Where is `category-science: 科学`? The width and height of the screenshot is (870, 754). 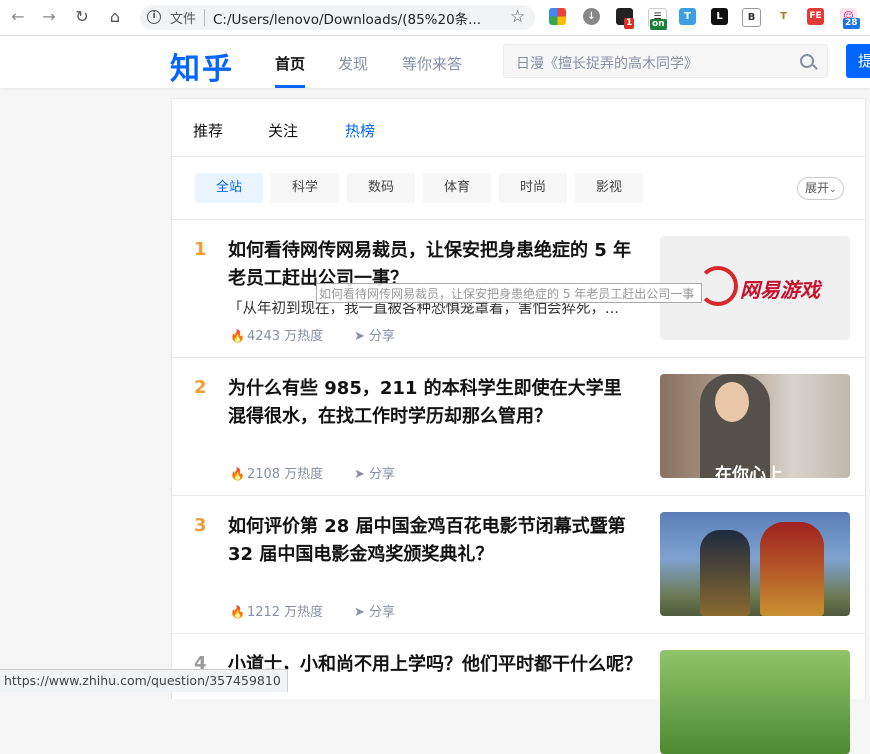 category-science: 科学 is located at coordinates (305, 188).